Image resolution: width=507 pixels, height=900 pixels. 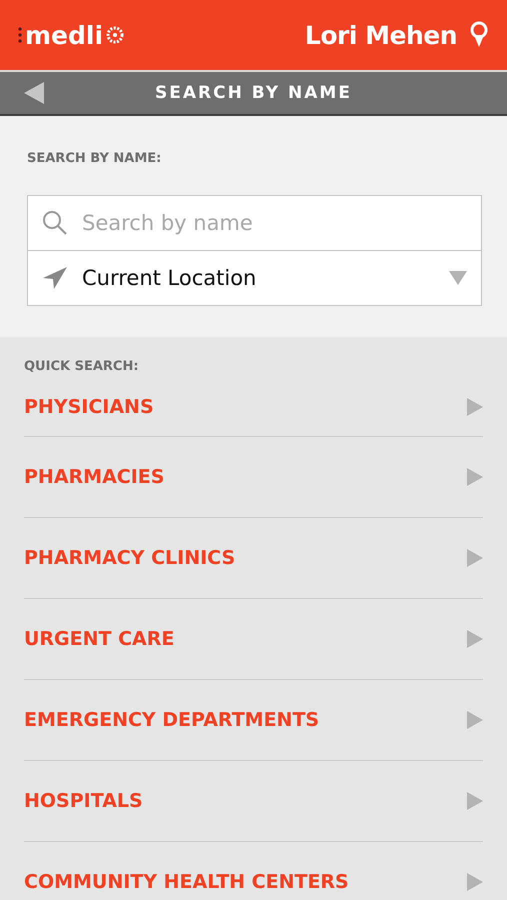 I want to click on page-title: SEARCH BY NAME, so click(x=253, y=93).